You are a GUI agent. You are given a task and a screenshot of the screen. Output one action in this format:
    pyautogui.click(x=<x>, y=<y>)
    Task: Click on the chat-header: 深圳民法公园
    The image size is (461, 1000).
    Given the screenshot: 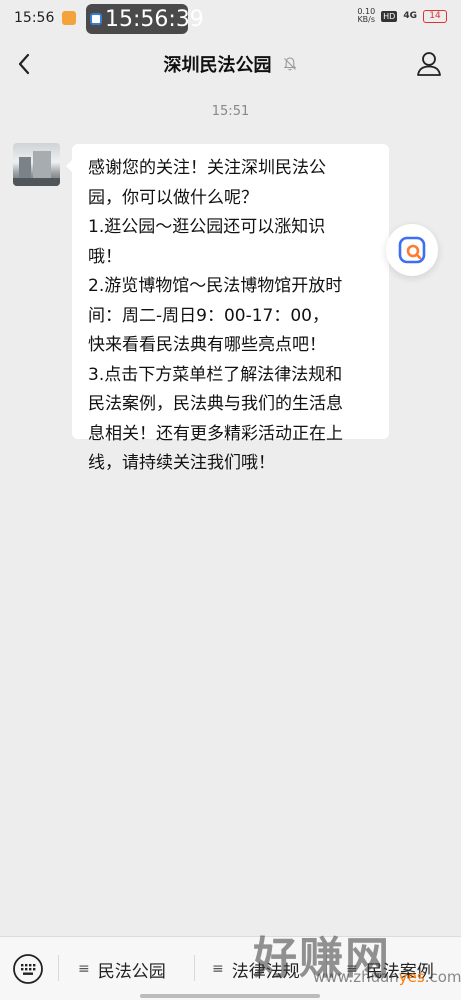 What is the action you would take?
    pyautogui.click(x=230, y=64)
    